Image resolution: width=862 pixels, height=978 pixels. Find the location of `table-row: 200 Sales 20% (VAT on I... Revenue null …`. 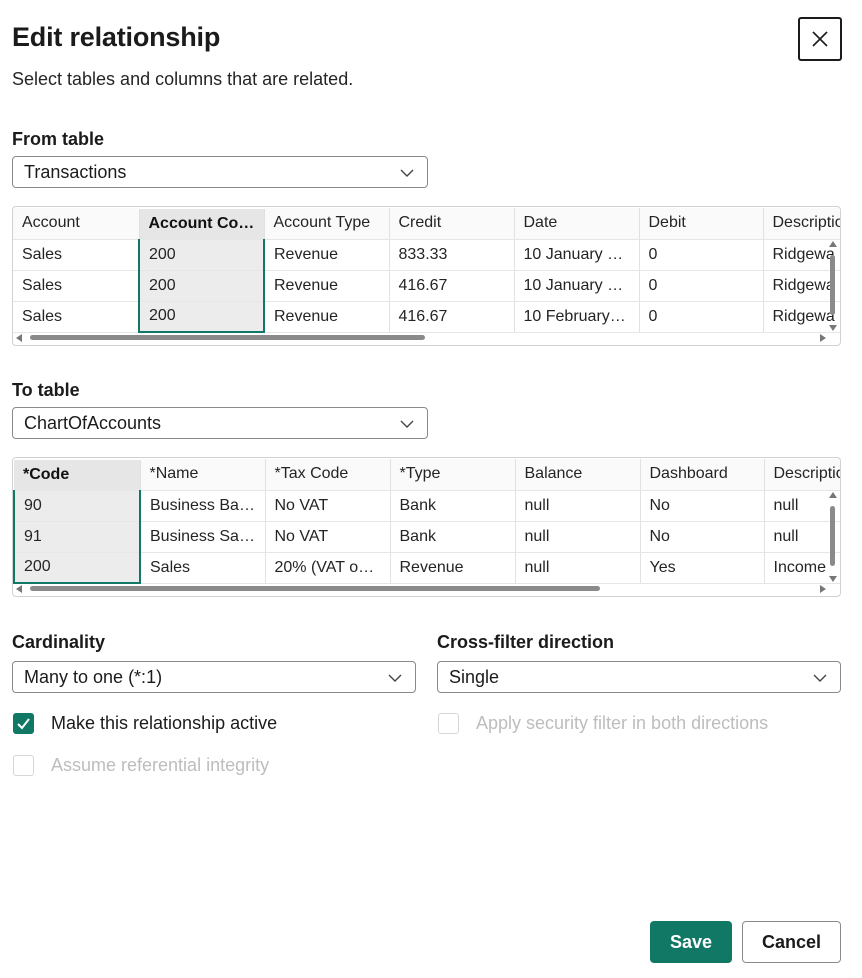

table-row: 200 Sales 20% (VAT on I... Revenue null … is located at coordinates (426, 568).